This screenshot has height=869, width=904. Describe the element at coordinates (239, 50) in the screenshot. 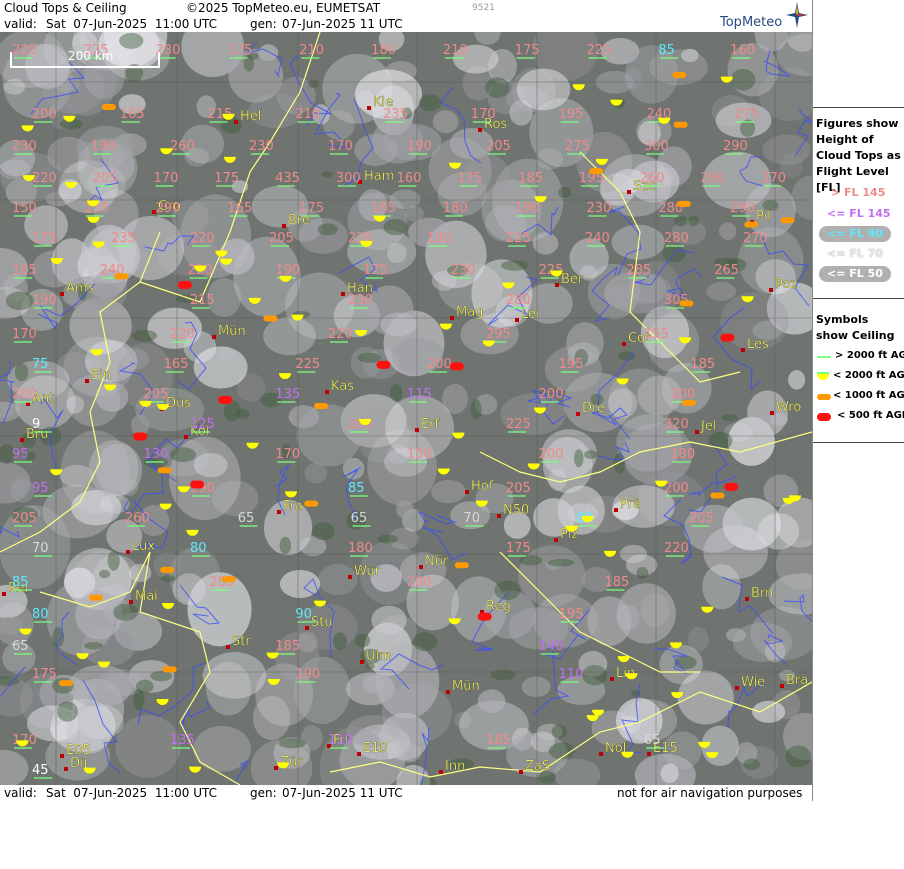

I see `cloud-top-figure: 175` at that location.